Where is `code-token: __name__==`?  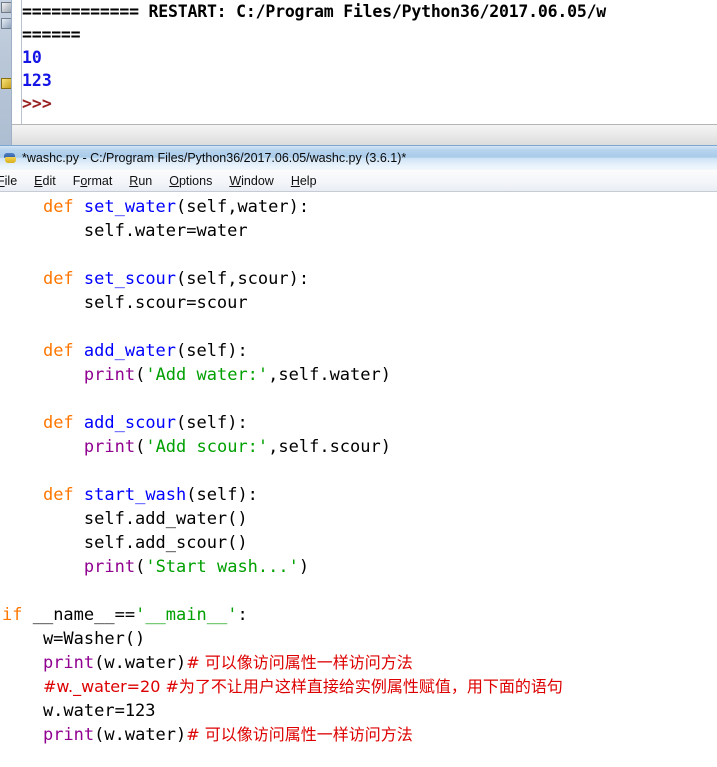
code-token: __name__== is located at coordinates (84, 615).